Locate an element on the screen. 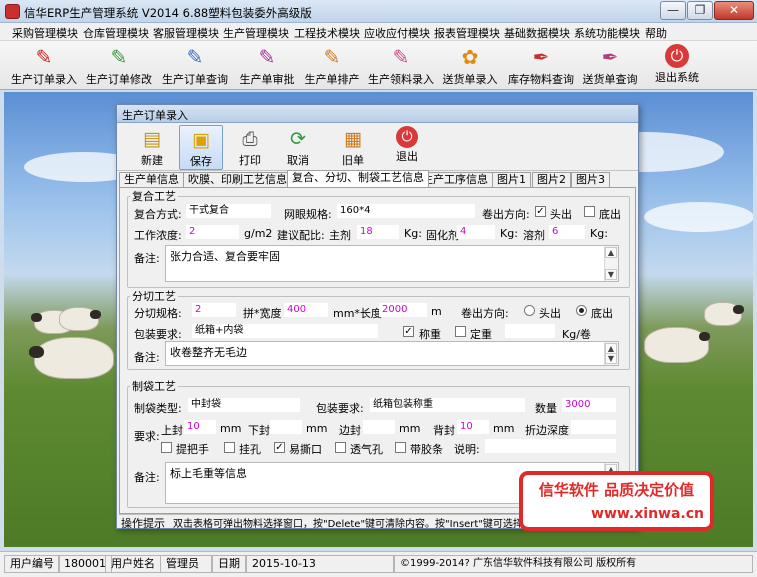 The image size is (757, 577). vent-hole-label: 透气孔 is located at coordinates (366, 449).